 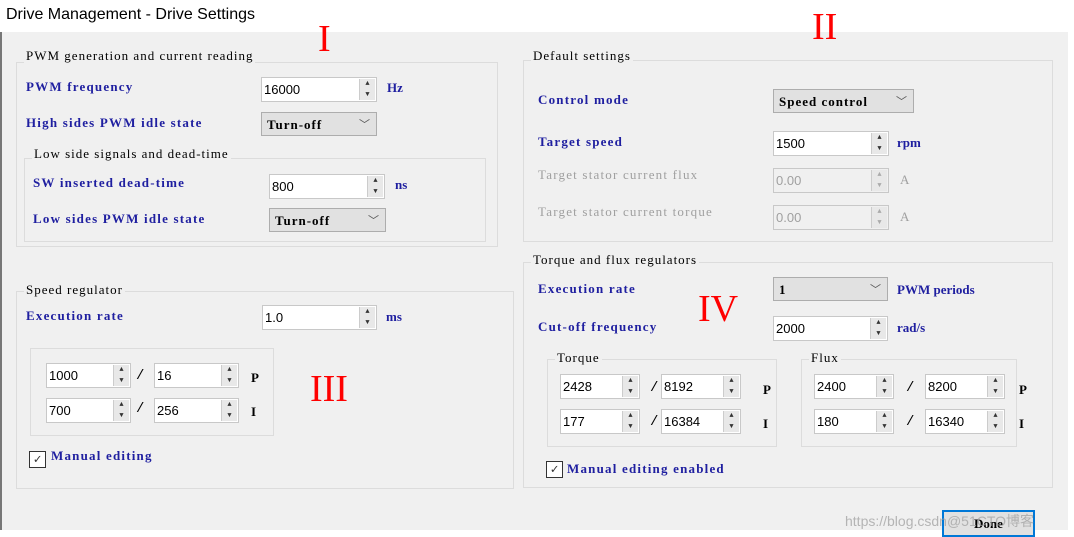 I want to click on speed-rate-label: Execution rate, so click(x=75, y=315).